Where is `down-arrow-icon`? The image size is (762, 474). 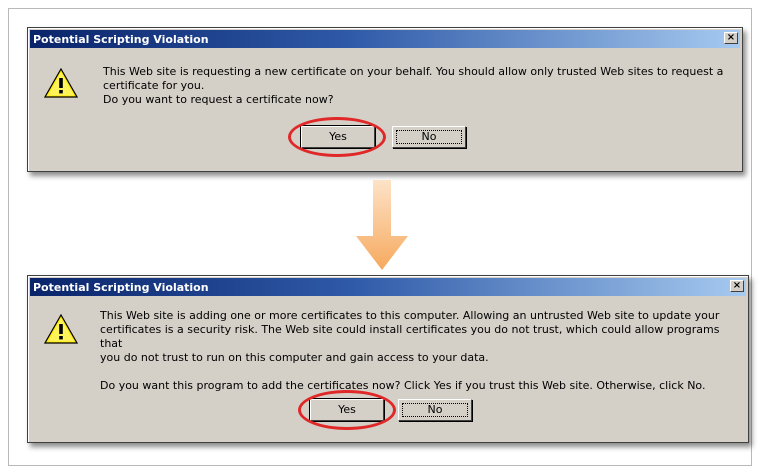
down-arrow-icon is located at coordinates (382, 225).